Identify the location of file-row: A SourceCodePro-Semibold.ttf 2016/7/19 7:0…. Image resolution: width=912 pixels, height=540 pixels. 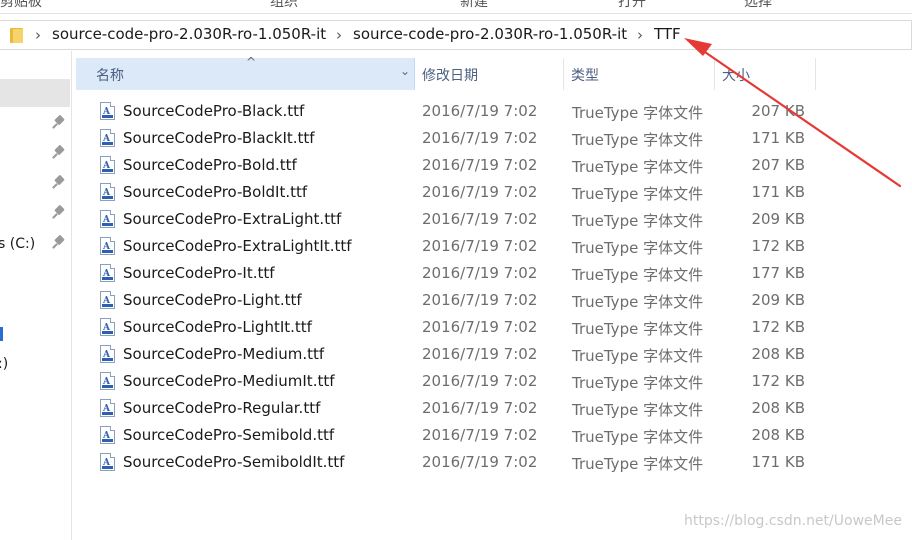
(456, 435).